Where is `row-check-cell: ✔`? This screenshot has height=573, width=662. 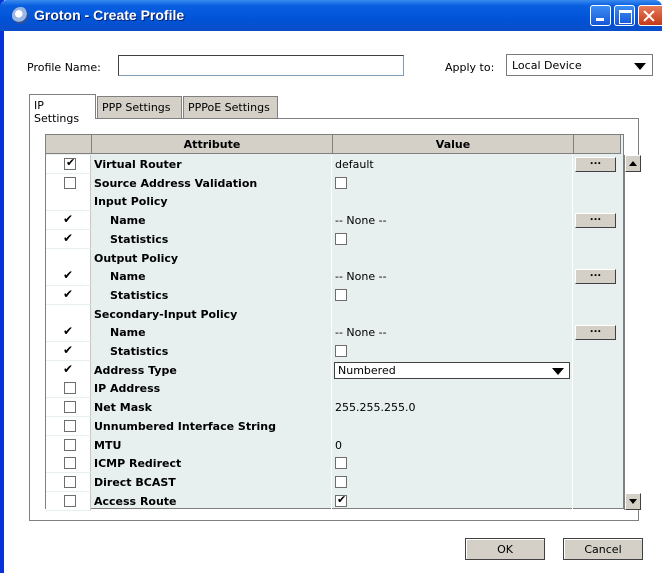
row-check-cell: ✔ is located at coordinates (68, 221).